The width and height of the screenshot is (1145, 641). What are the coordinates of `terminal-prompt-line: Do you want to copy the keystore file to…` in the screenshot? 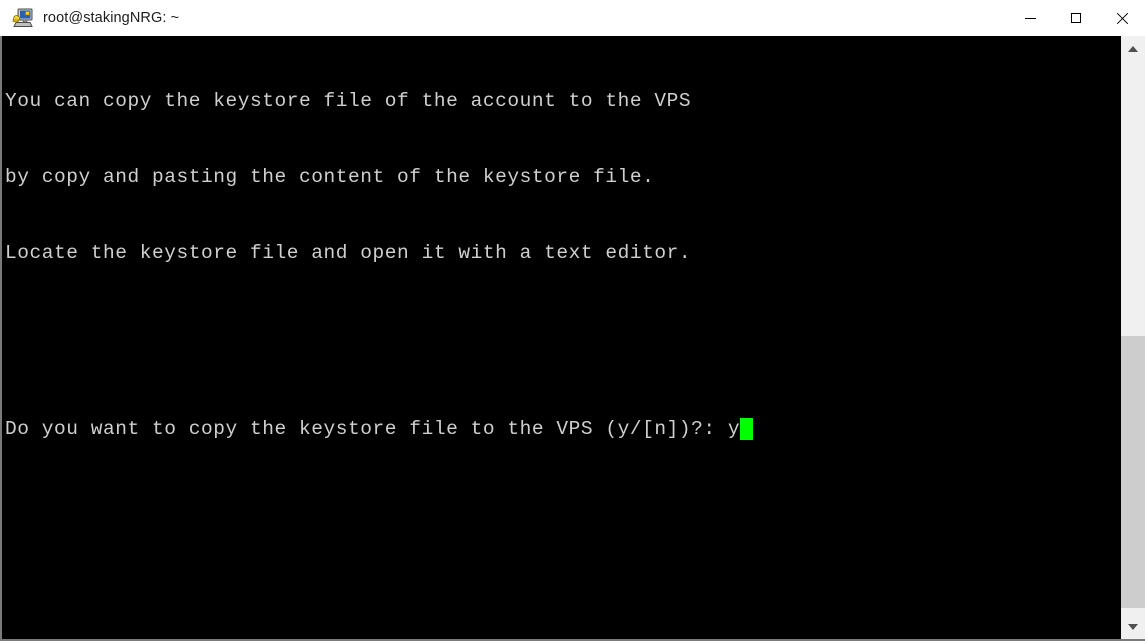 It's located at (562, 429).